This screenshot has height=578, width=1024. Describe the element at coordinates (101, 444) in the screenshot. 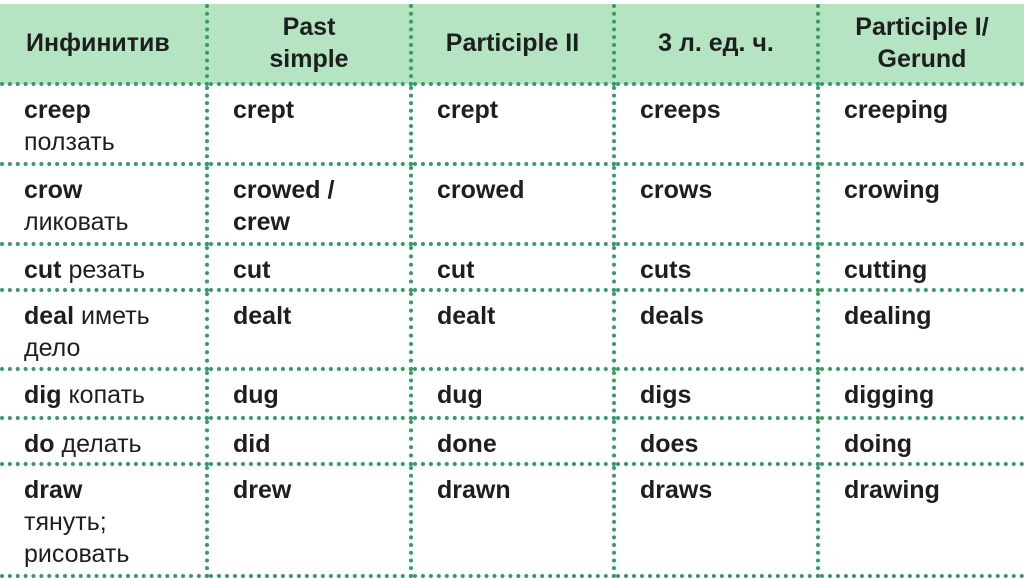

I see `translation: делать` at that location.